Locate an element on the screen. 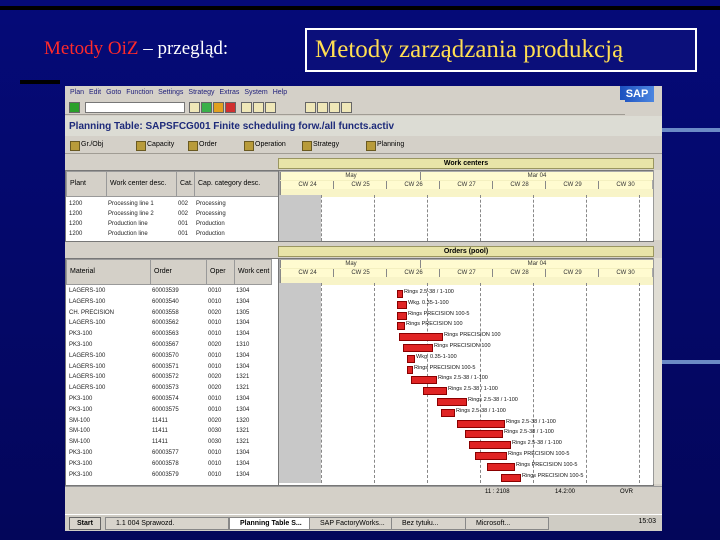 The width and height of the screenshot is (720, 540). toolbar-button-capacity: Capacity is located at coordinates (154, 145).